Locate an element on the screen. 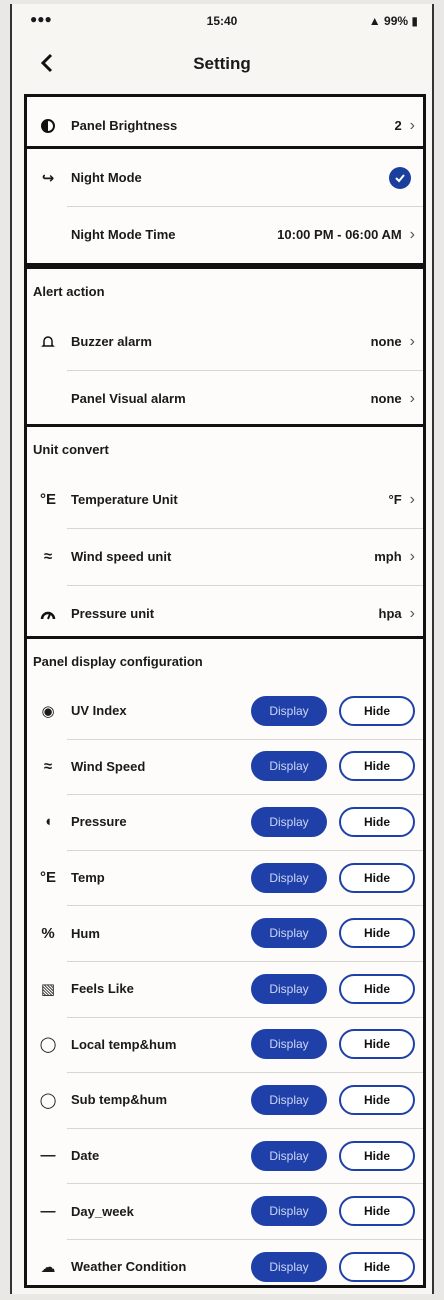  night-mode-time-row: Night Mode Time 10:00 PM - 06:00 AM › is located at coordinates (225, 234).